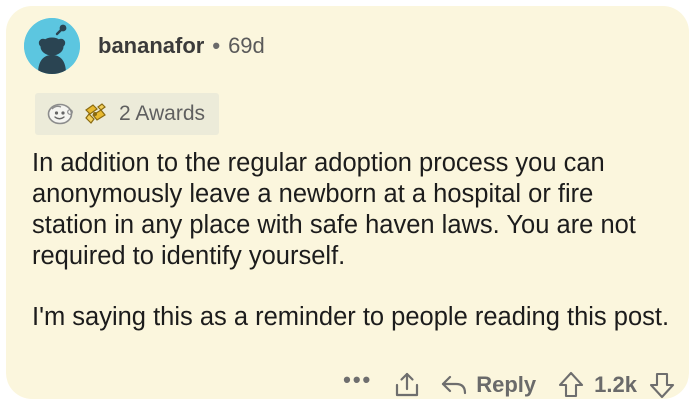 The height and width of the screenshot is (406, 700). I want to click on awards-badge: 2 Awards, so click(127, 114).